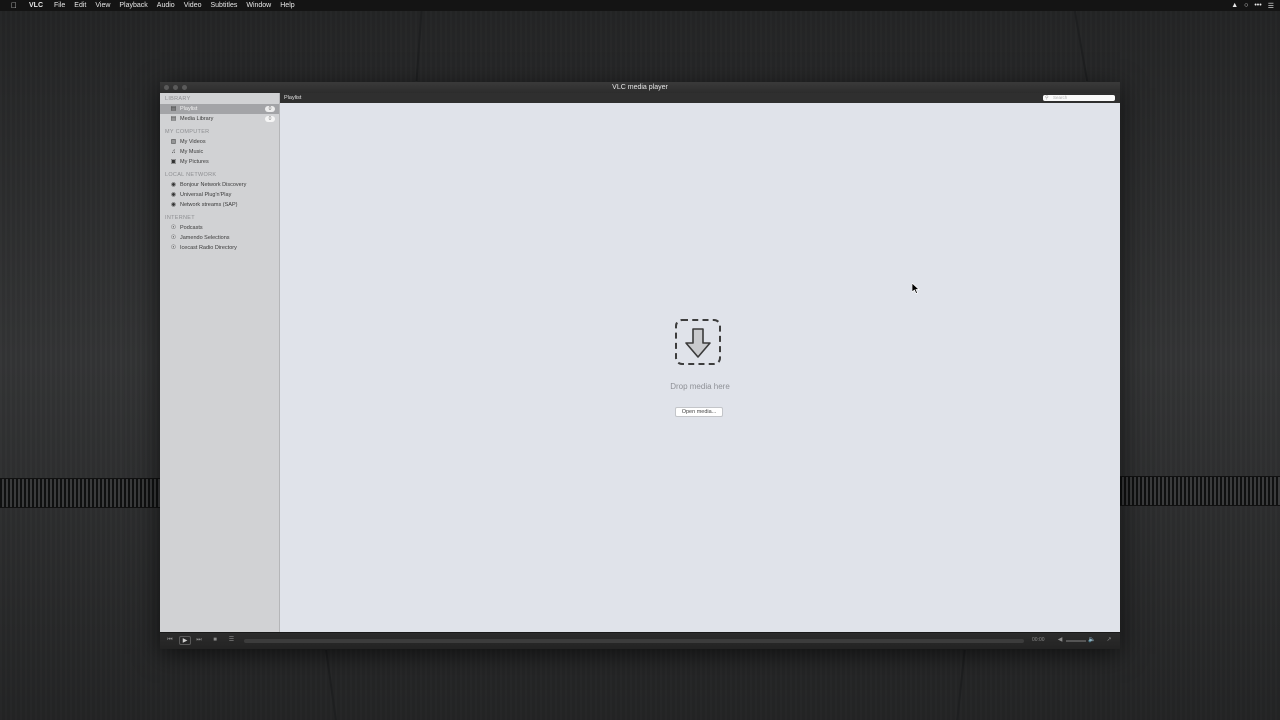  What do you see at coordinates (199, 640) in the screenshot?
I see `next-icon: ⏭` at bounding box center [199, 640].